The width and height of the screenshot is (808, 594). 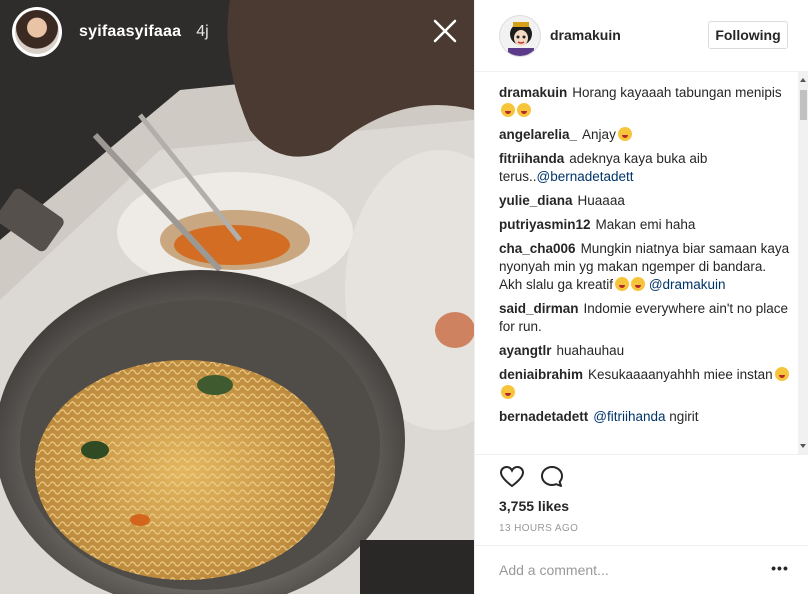 I want to click on avatar-image, so click(x=37, y=32).